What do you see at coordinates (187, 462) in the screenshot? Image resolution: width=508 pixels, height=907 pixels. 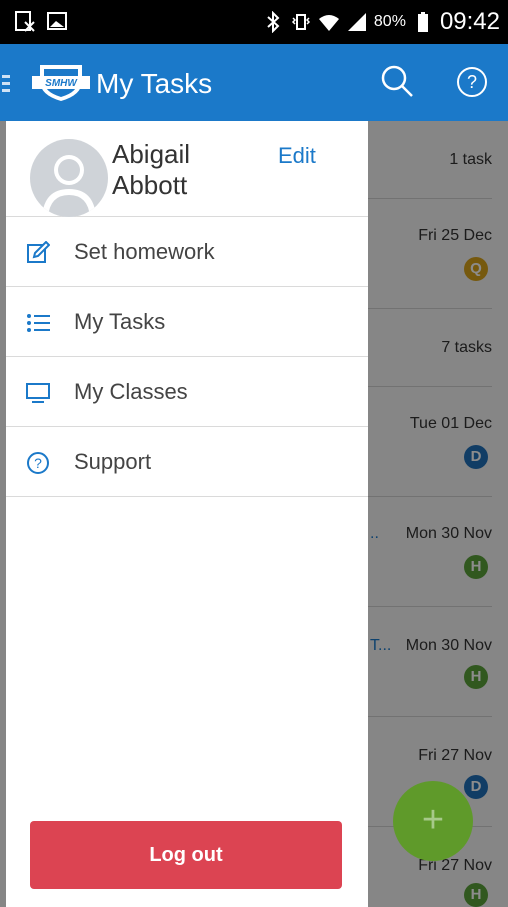 I see `drawer-item-support: ? Support` at bounding box center [187, 462].